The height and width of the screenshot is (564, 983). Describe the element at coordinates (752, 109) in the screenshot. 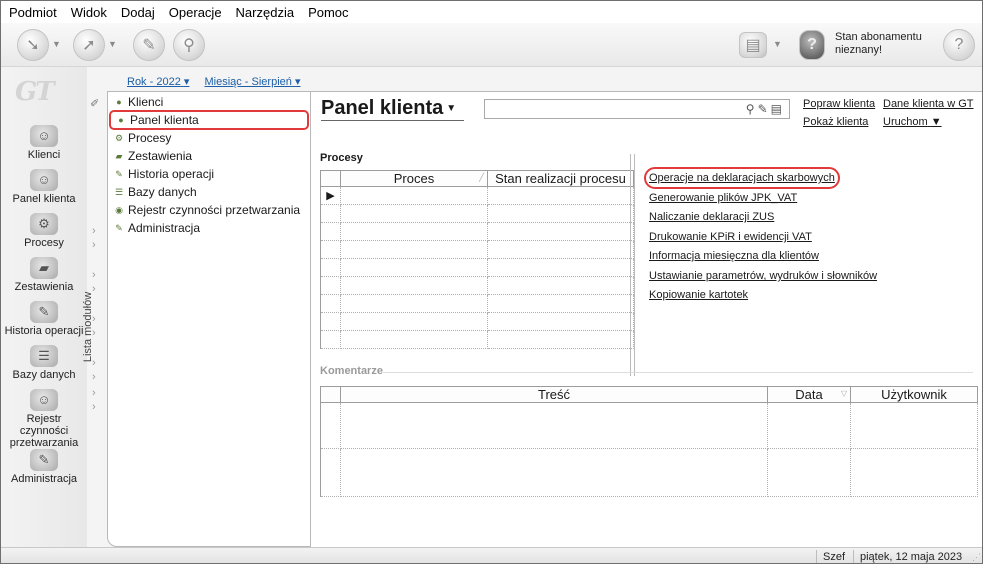

I see `search-icon: ⚲` at that location.